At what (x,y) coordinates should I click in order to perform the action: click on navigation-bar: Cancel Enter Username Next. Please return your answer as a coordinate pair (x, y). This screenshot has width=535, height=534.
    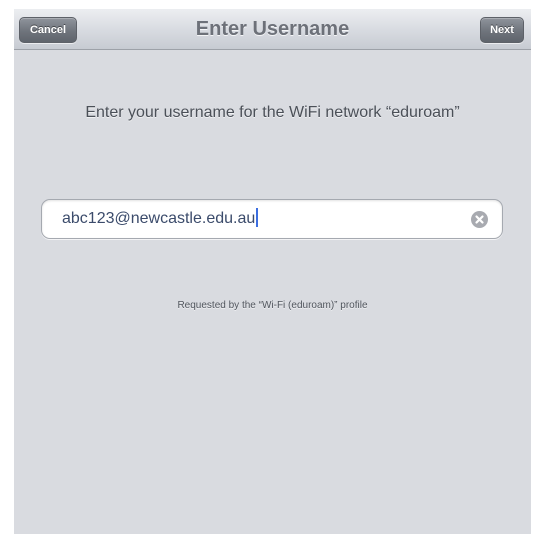
    Looking at the image, I should click on (272, 29).